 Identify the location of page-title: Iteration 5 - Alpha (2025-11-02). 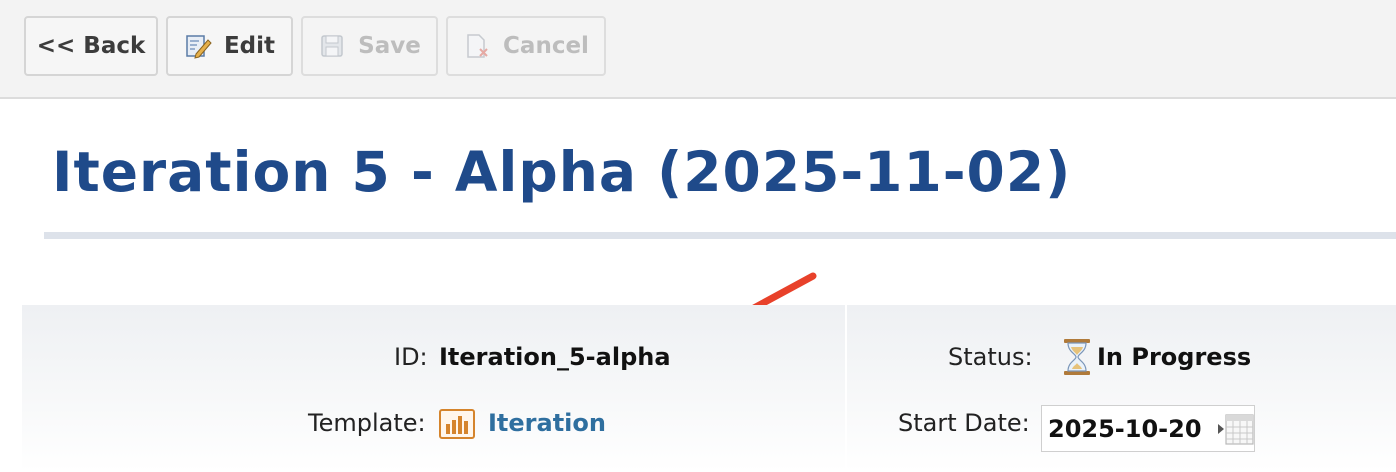
(561, 172).